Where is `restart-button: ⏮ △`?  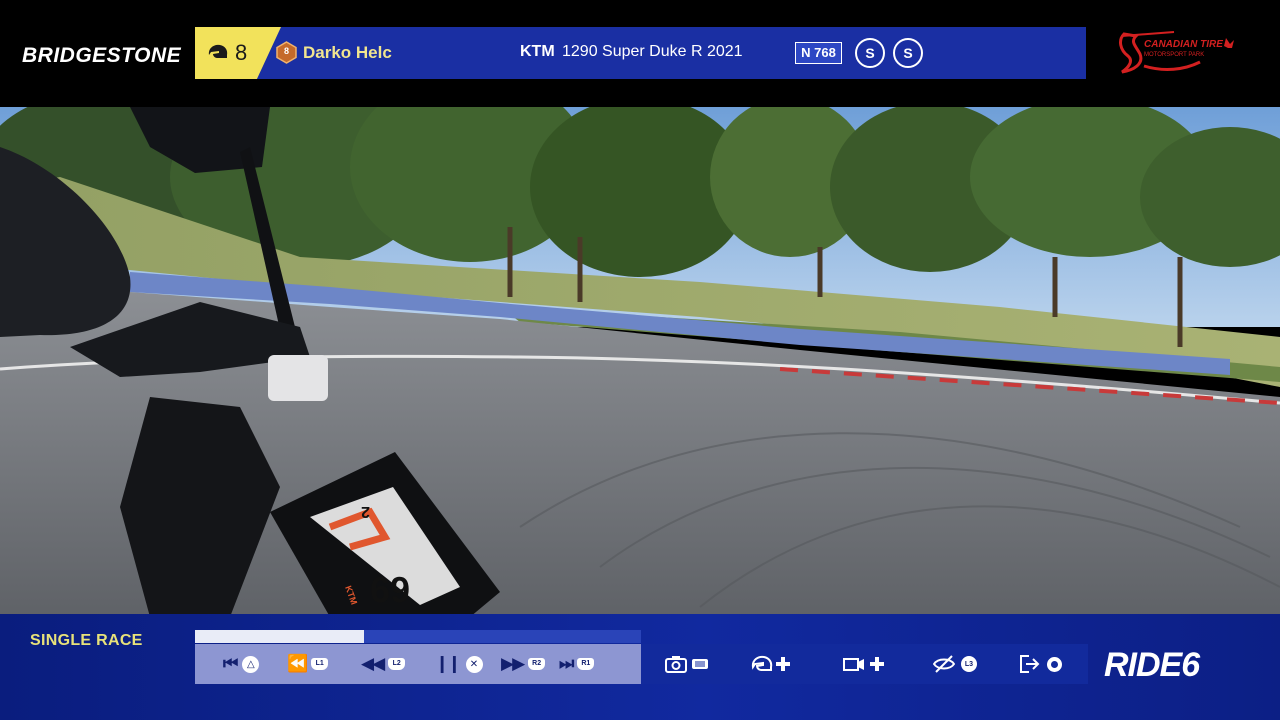 restart-button: ⏮ △ is located at coordinates (241, 664).